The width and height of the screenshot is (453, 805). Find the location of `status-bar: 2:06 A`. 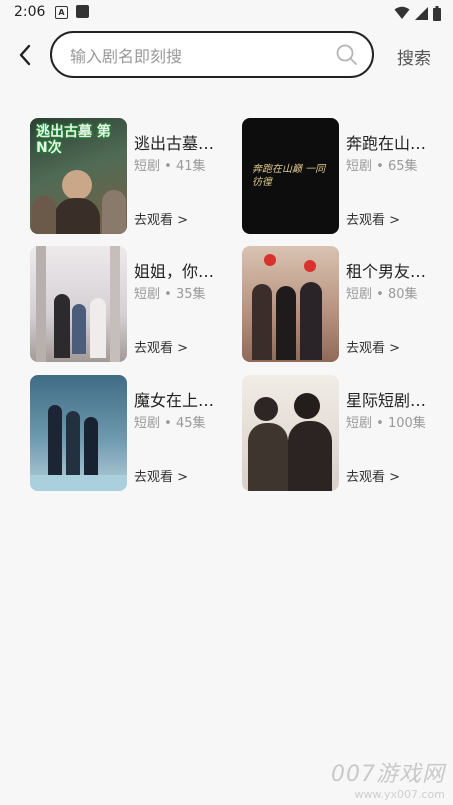

status-bar: 2:06 A is located at coordinates (226, 13).